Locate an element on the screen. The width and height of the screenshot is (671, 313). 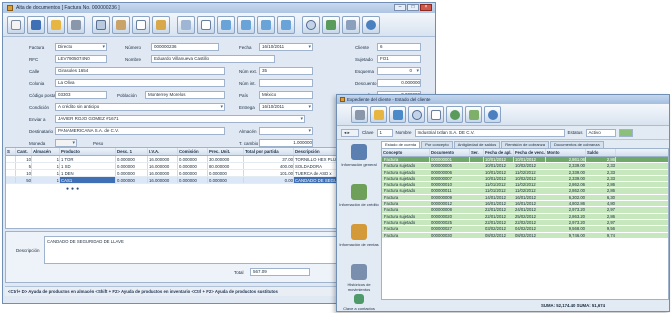
col-almacen: Almacén is located at coordinates (46, 151).